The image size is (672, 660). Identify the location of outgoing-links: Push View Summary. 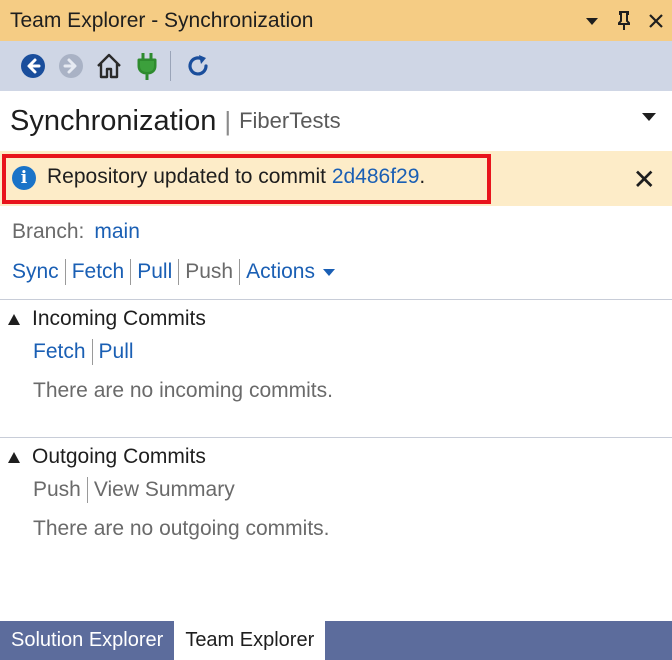
(134, 490).